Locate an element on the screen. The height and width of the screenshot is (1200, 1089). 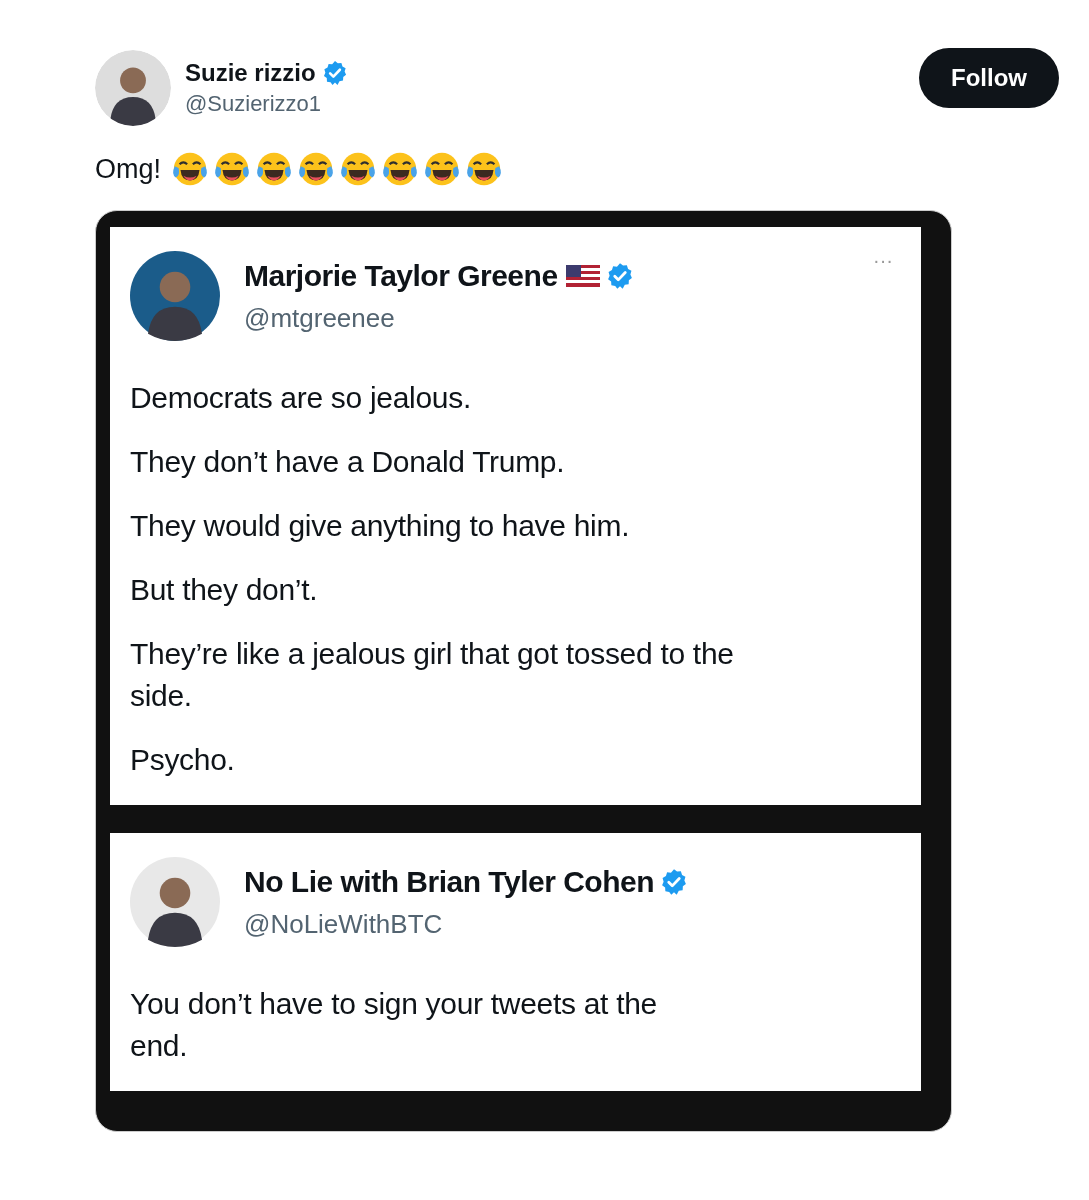
tweet-text: Psycho. is located at coordinates (183, 760).